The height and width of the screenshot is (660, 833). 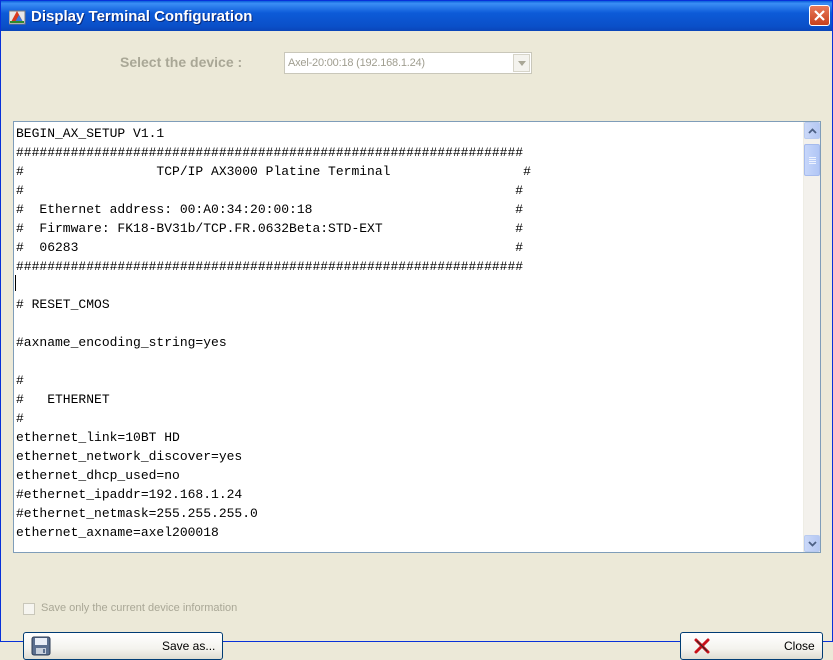 What do you see at coordinates (63, 304) in the screenshot?
I see `config-line: # RESET_CMOS` at bounding box center [63, 304].